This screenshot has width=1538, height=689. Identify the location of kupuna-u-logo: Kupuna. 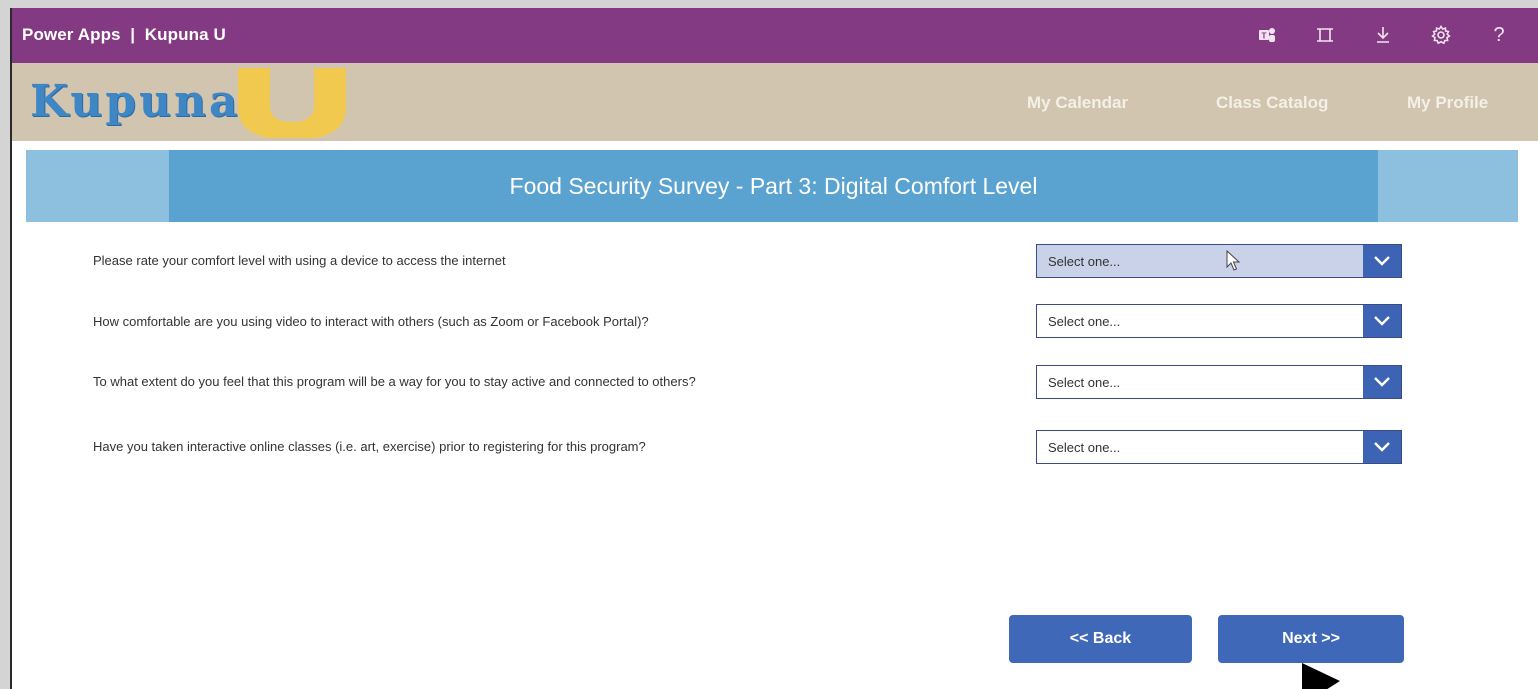
(190, 104).